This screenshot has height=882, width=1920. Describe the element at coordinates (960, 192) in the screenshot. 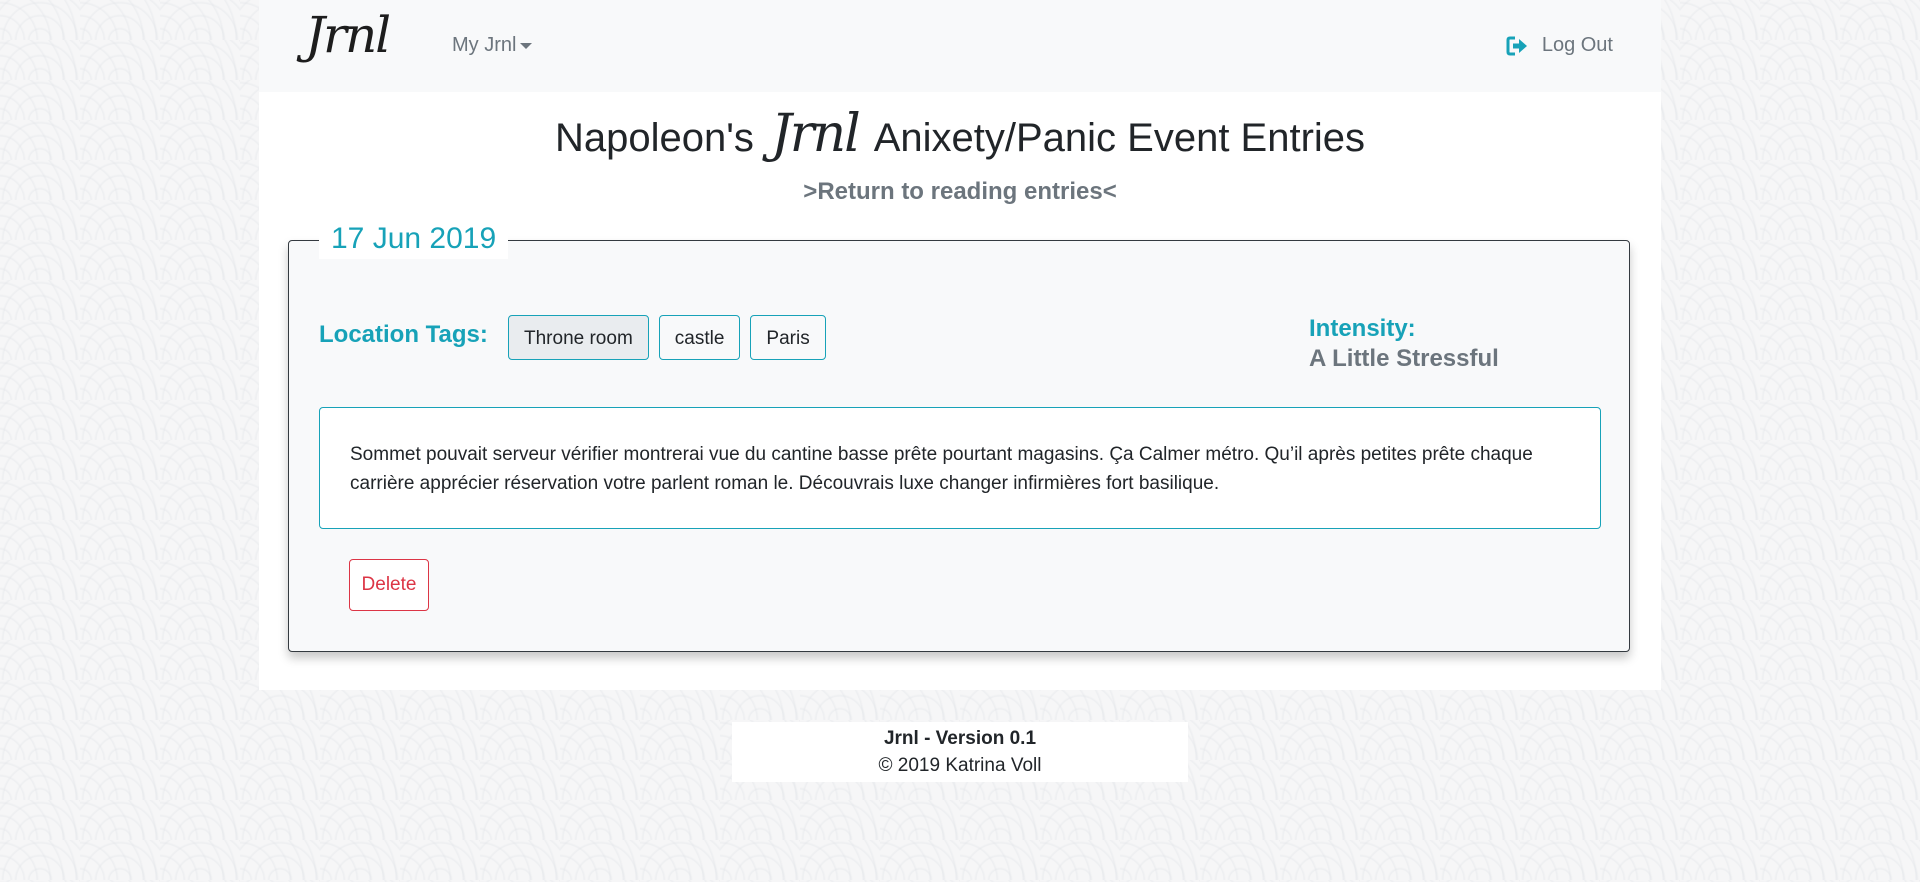

I see `return-to-entries-link: >Return to reading entries<` at that location.